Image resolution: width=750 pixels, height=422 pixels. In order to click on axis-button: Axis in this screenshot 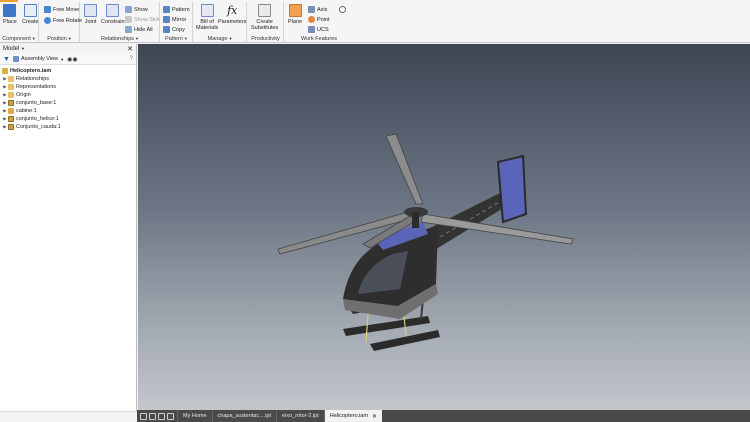, I will do `click(317, 9)`.